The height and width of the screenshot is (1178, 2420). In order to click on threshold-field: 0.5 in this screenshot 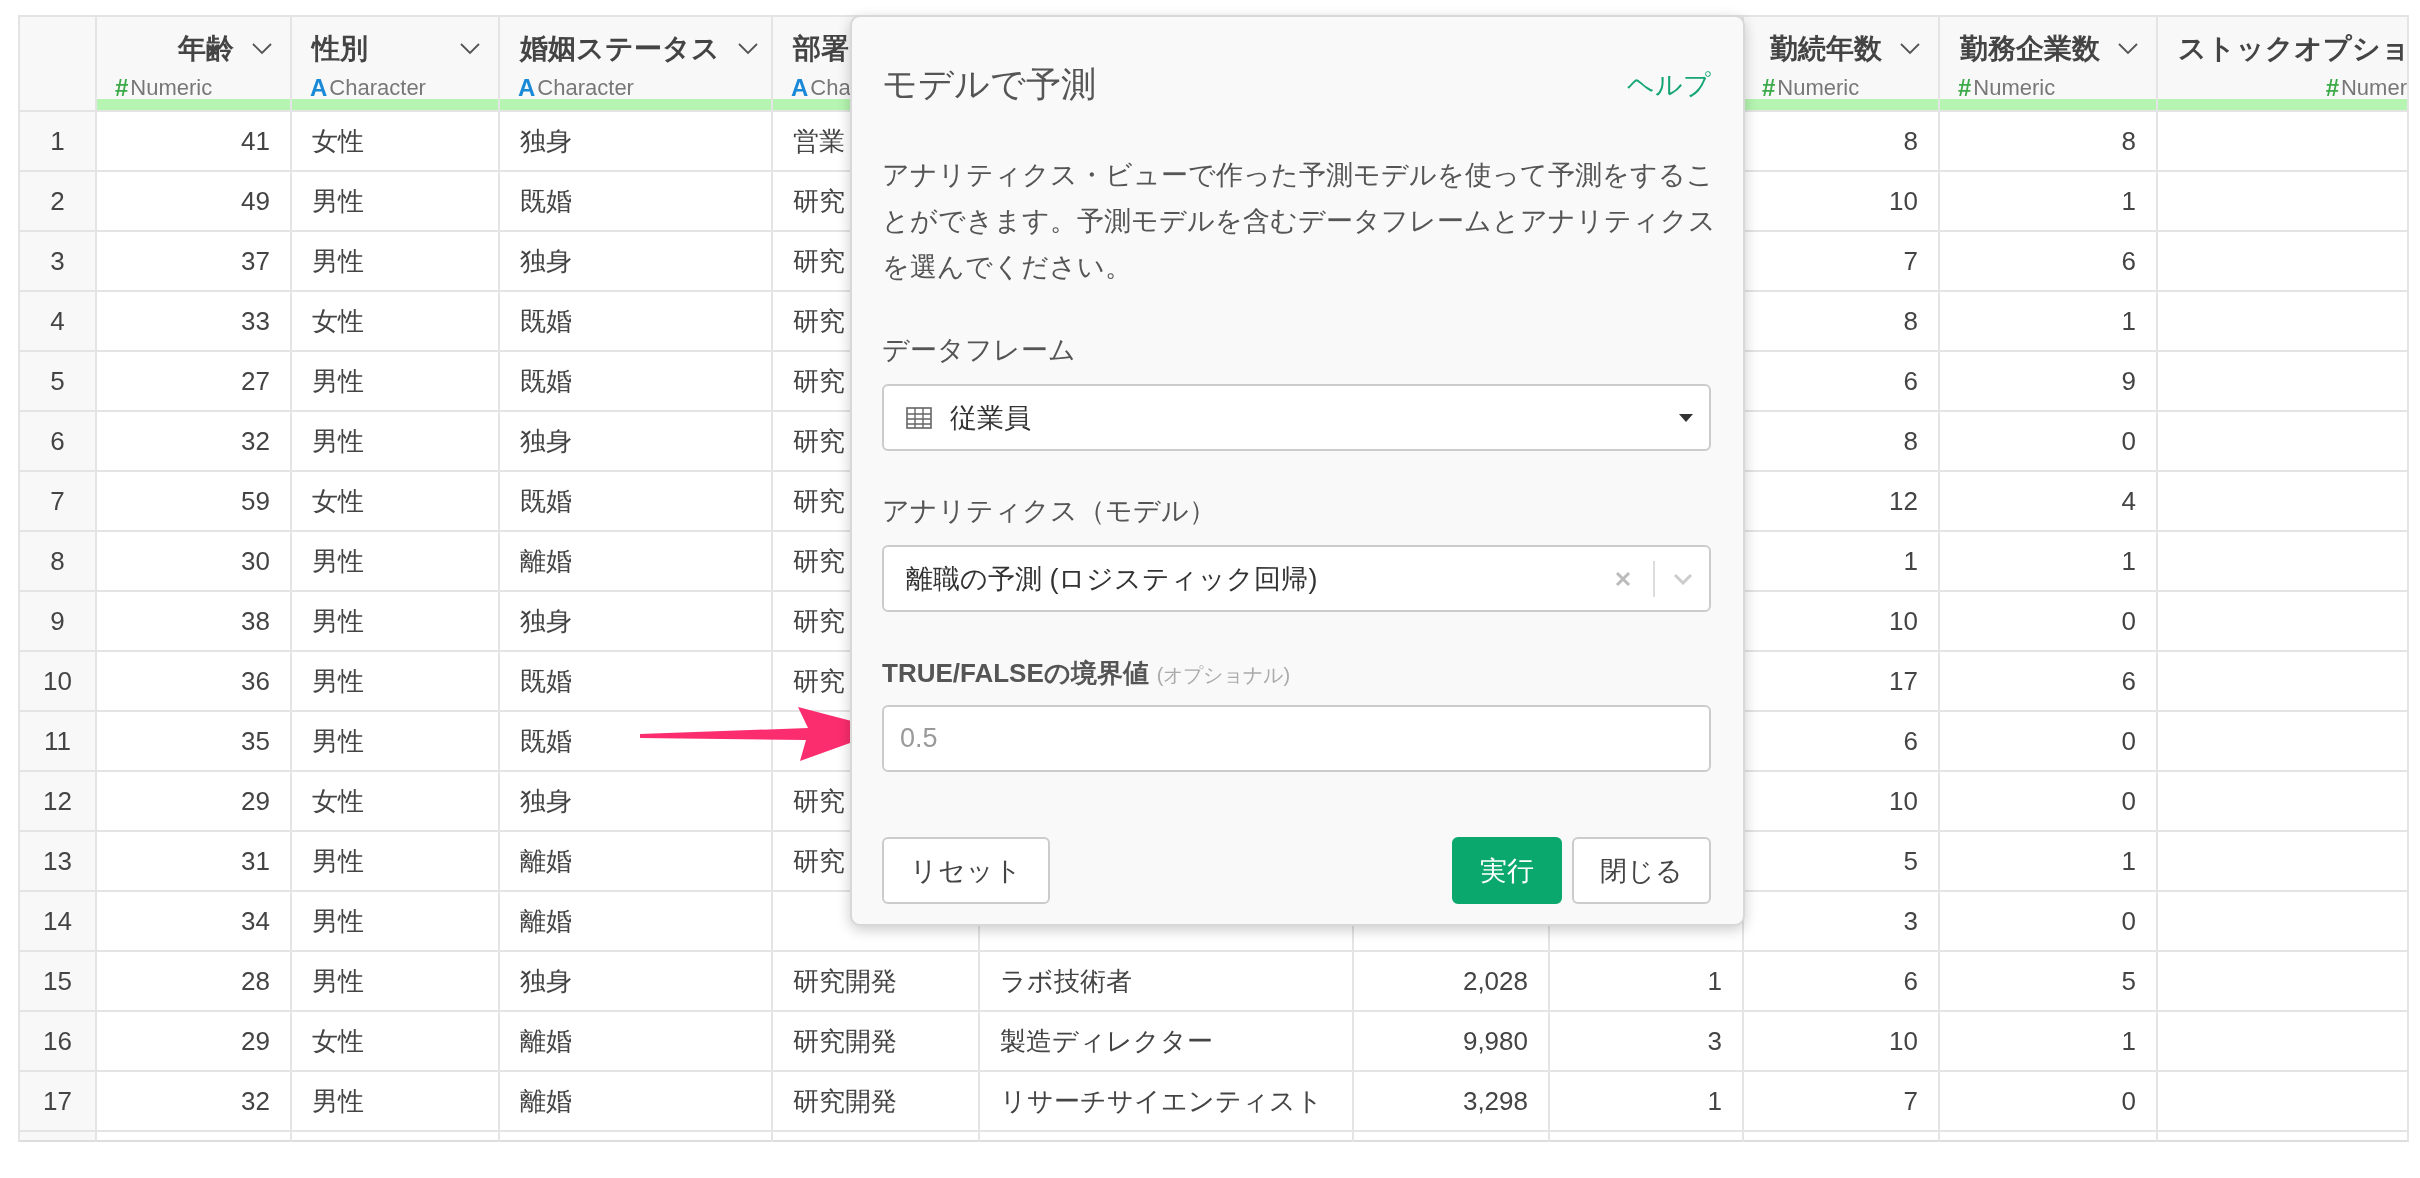, I will do `click(1296, 738)`.